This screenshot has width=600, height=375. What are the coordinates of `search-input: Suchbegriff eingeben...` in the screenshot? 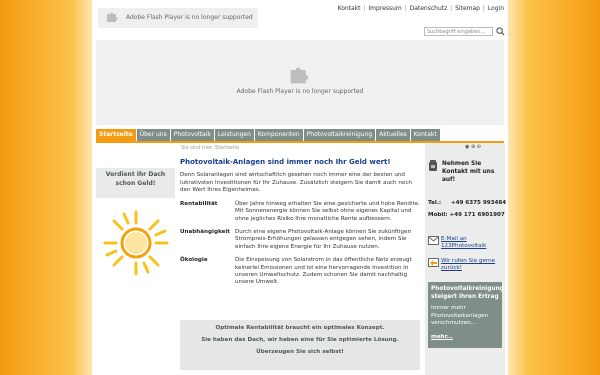 It's located at (458, 31).